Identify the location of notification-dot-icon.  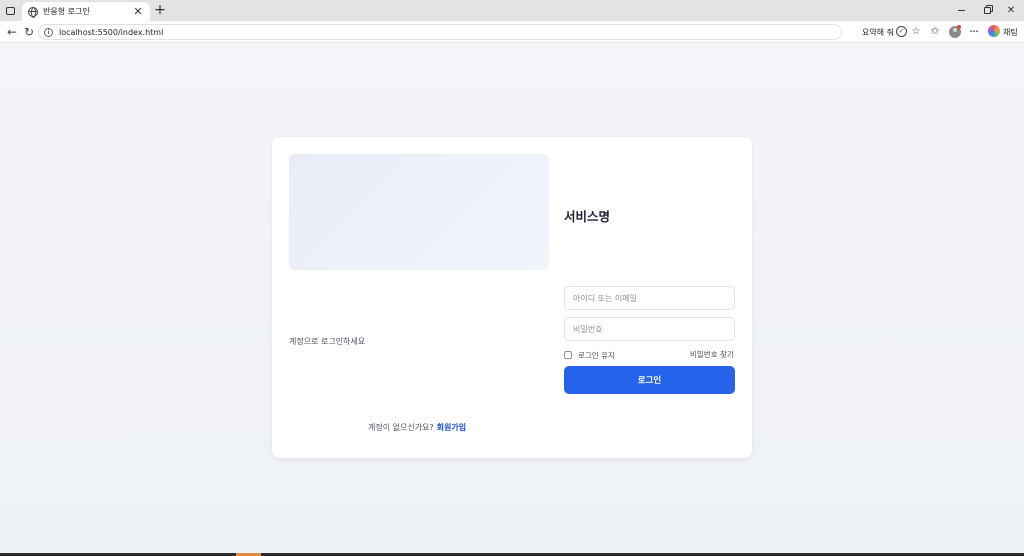
(959, 27).